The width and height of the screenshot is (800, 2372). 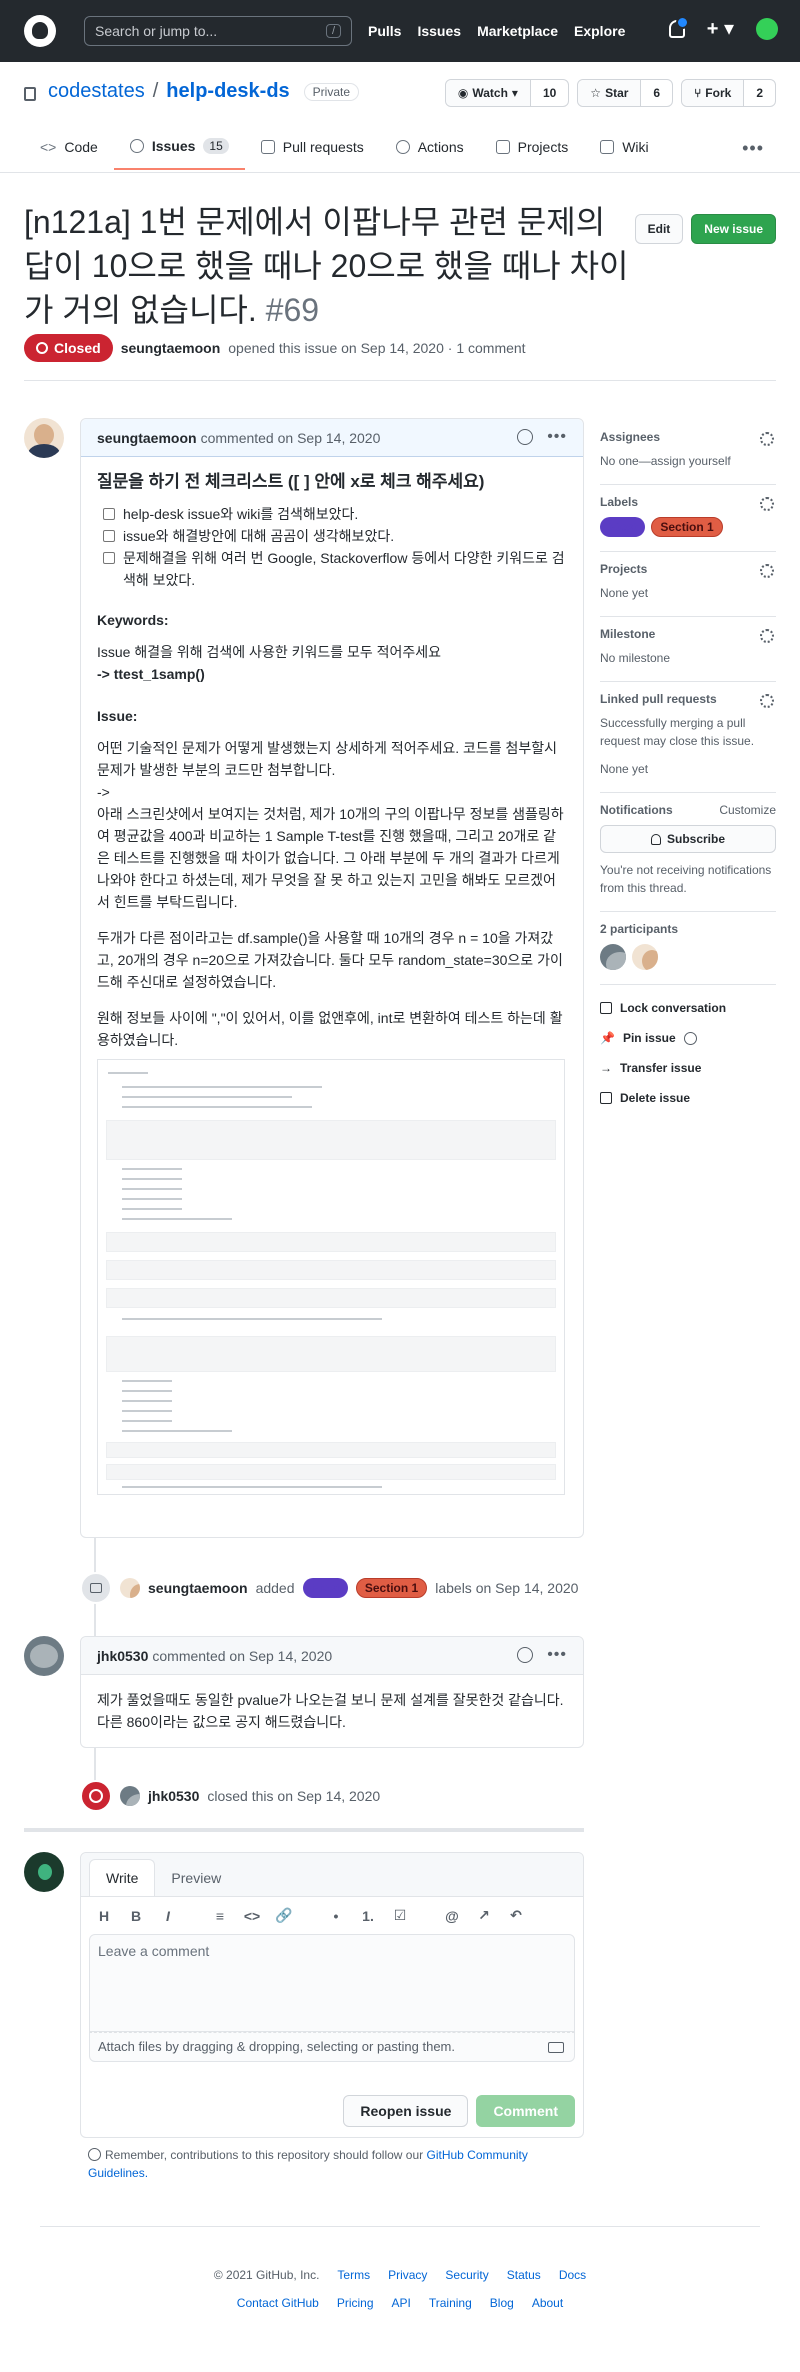 What do you see at coordinates (733, 229) in the screenshot?
I see `new-issue-button: New issue` at bounding box center [733, 229].